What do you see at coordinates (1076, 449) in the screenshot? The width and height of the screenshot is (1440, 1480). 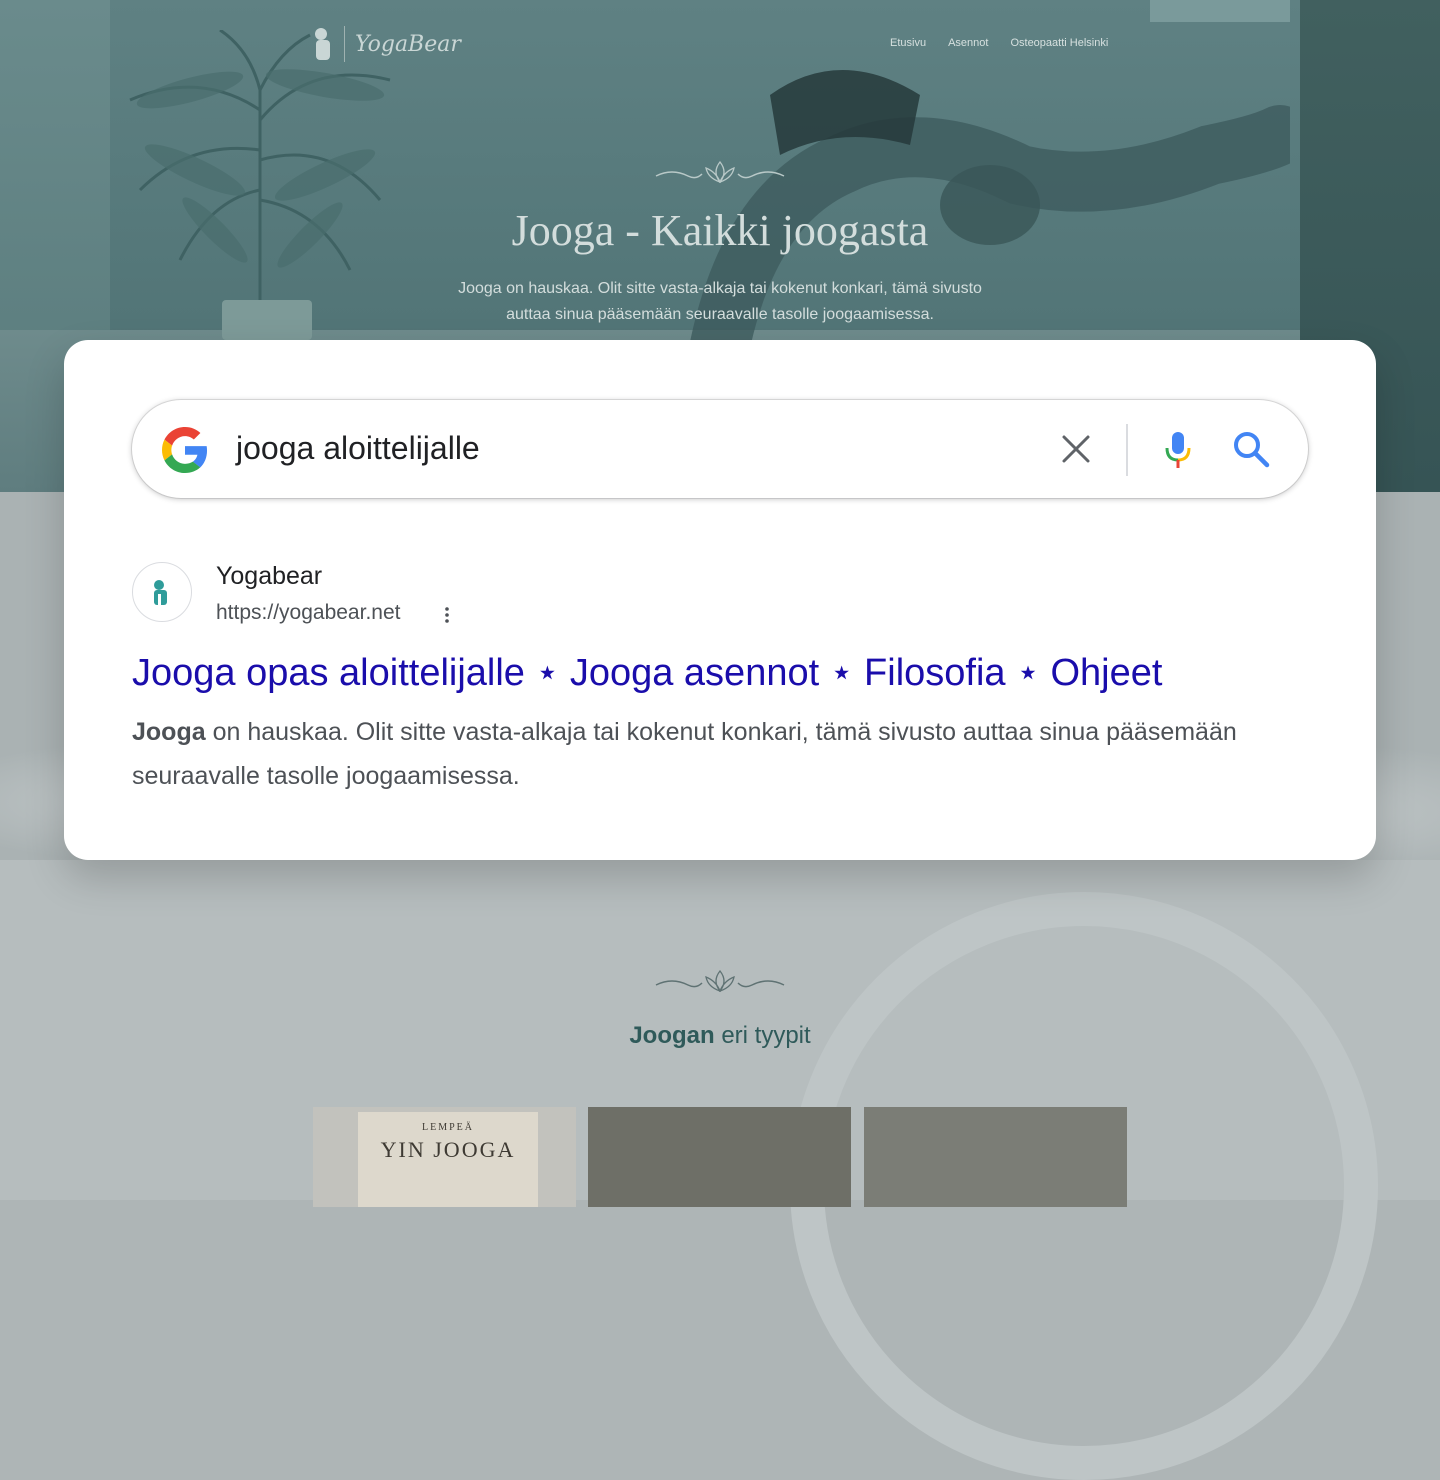 I see `clear-icon` at bounding box center [1076, 449].